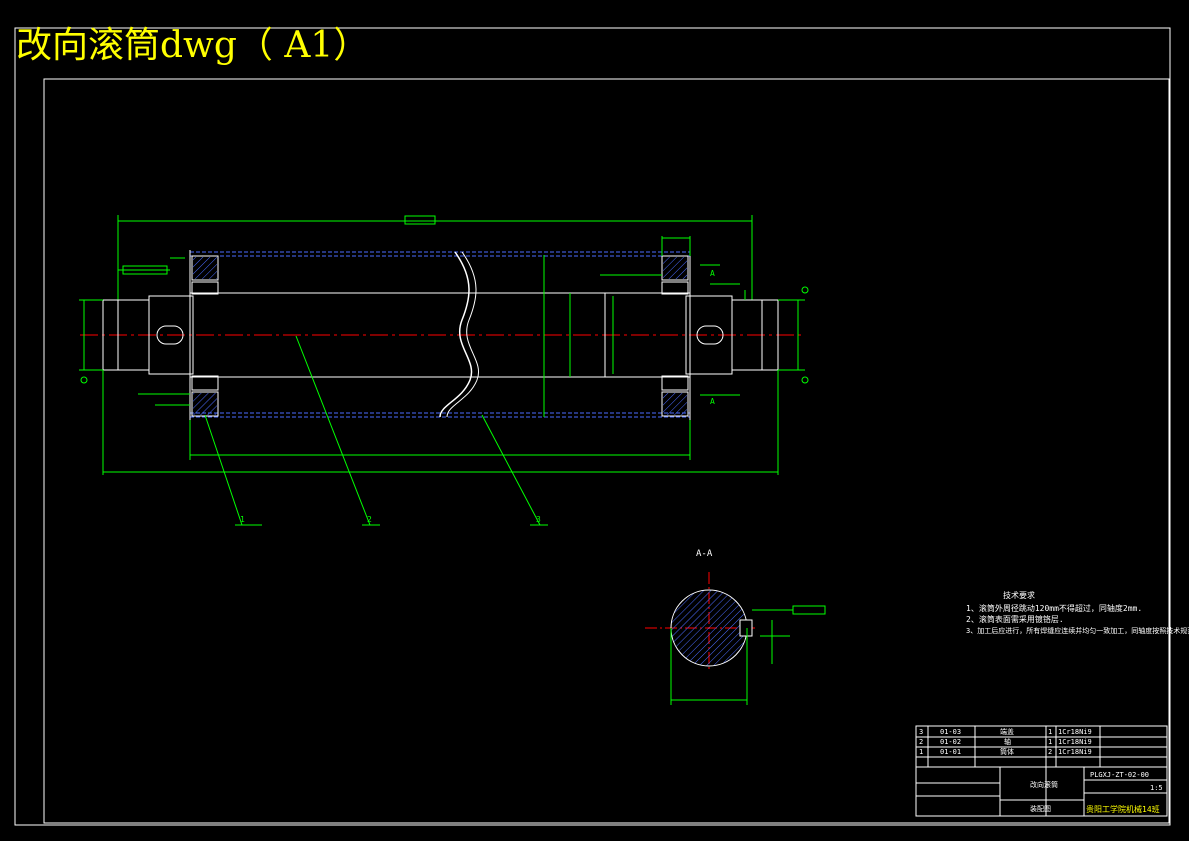  I want to click on drawing-title: 改向滚筒dwg（ A1）, so click(192, 45).